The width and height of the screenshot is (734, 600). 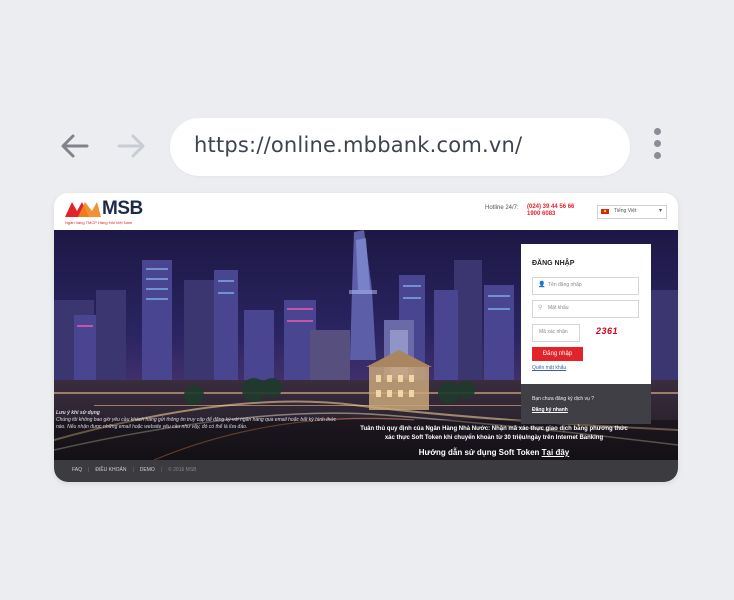 What do you see at coordinates (540, 308) in the screenshot?
I see `lock-icon: ⚲` at bounding box center [540, 308].